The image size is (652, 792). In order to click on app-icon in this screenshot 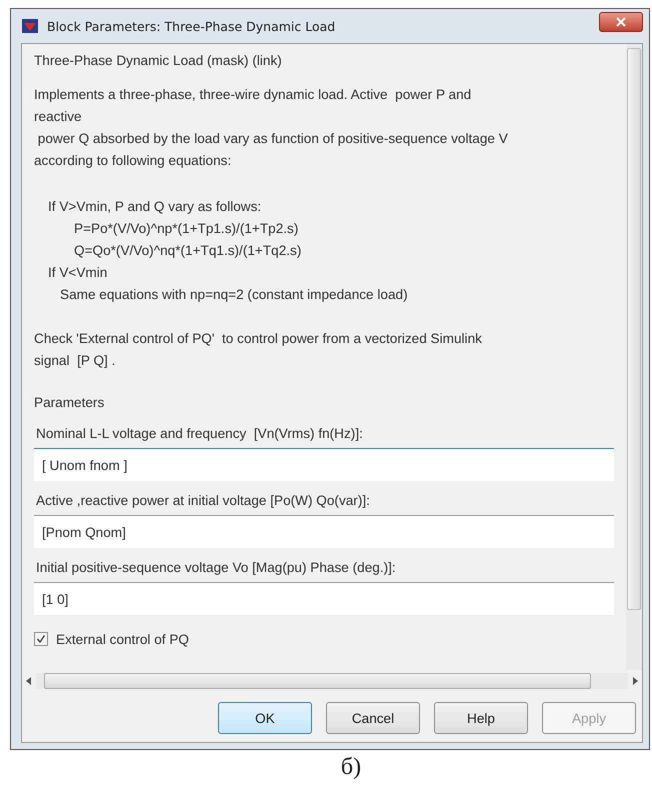, I will do `click(30, 26)`.